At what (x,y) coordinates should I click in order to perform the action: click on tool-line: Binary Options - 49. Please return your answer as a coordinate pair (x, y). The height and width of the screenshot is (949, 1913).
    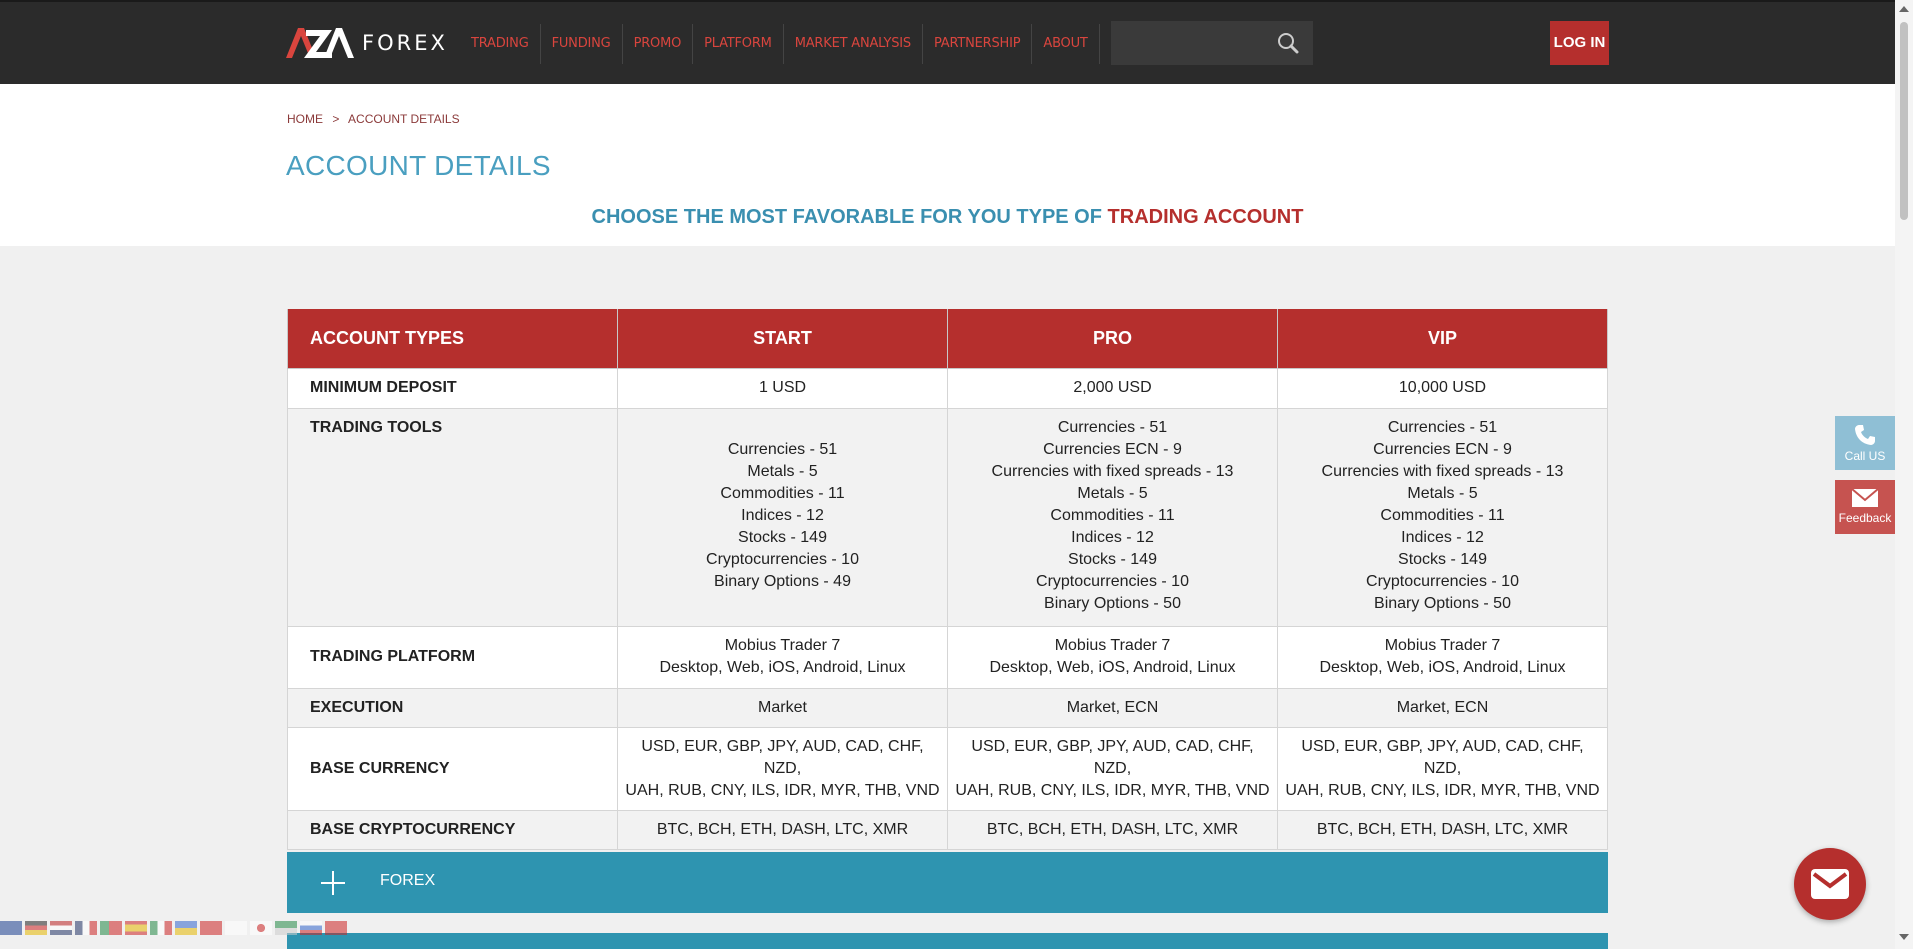
    Looking at the image, I should click on (782, 581).